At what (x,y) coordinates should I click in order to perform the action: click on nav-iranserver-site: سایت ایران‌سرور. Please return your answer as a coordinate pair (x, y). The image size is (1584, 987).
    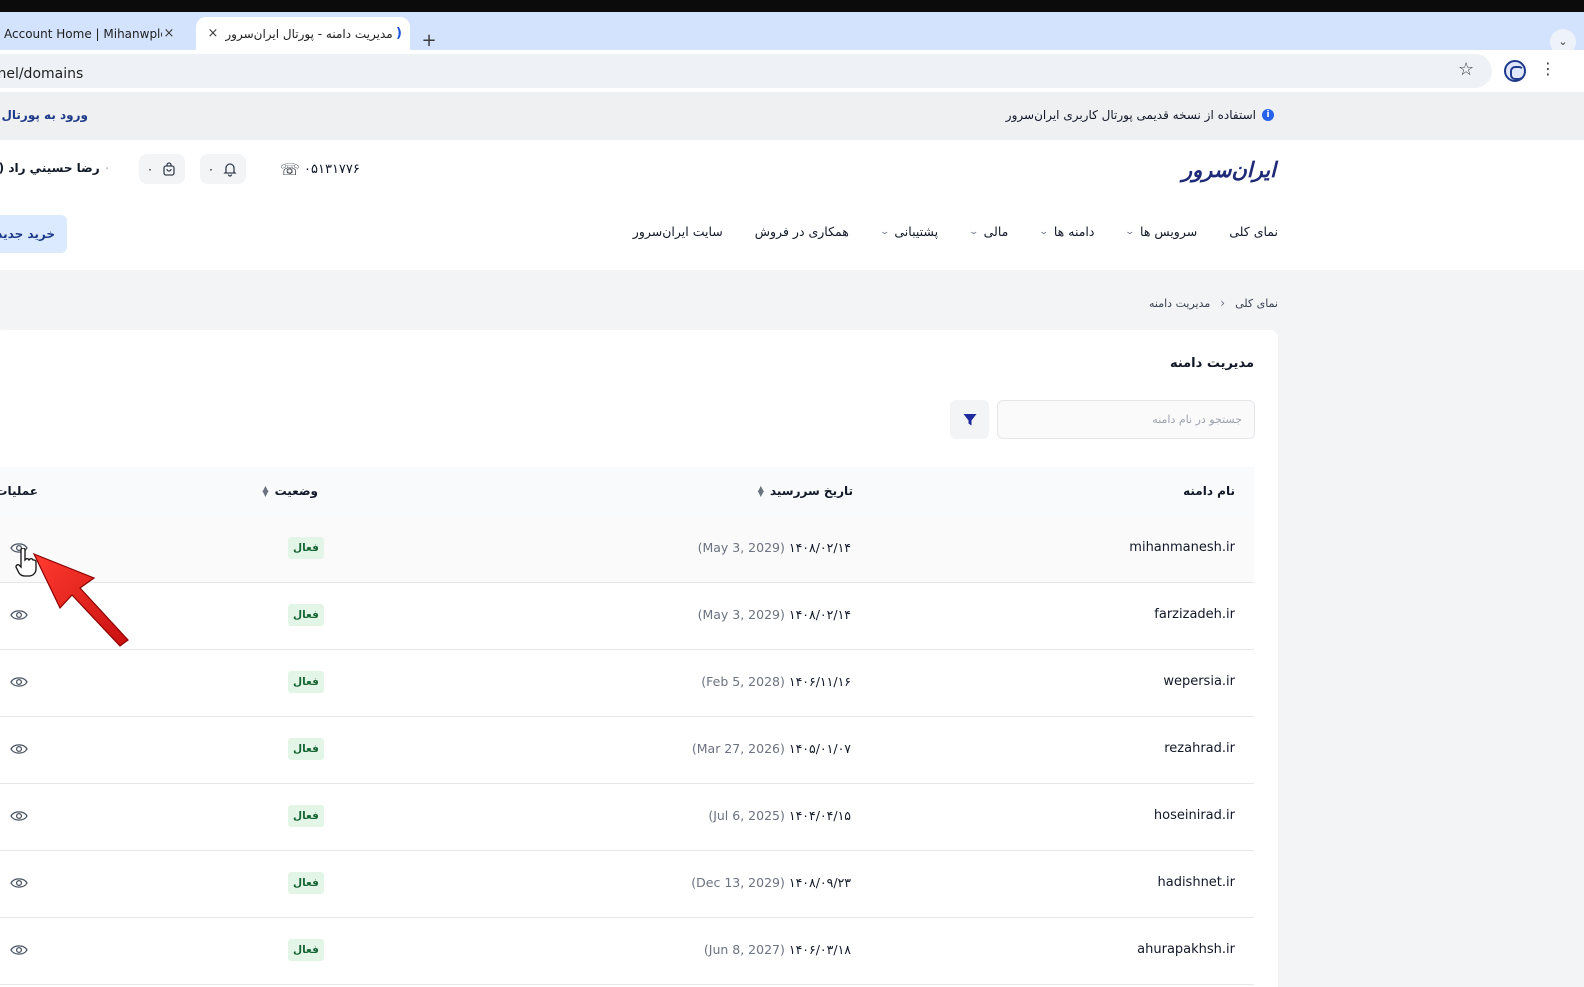
    Looking at the image, I should click on (678, 231).